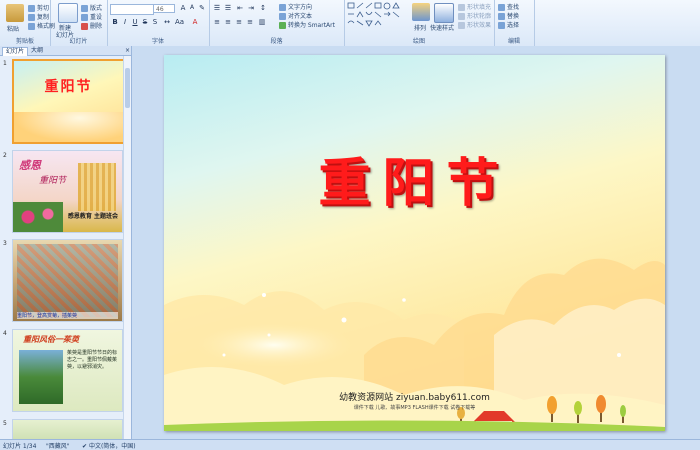 This screenshot has width=700, height=450. Describe the element at coordinates (282, 25) in the screenshot. I see `smartart-icon` at that location.